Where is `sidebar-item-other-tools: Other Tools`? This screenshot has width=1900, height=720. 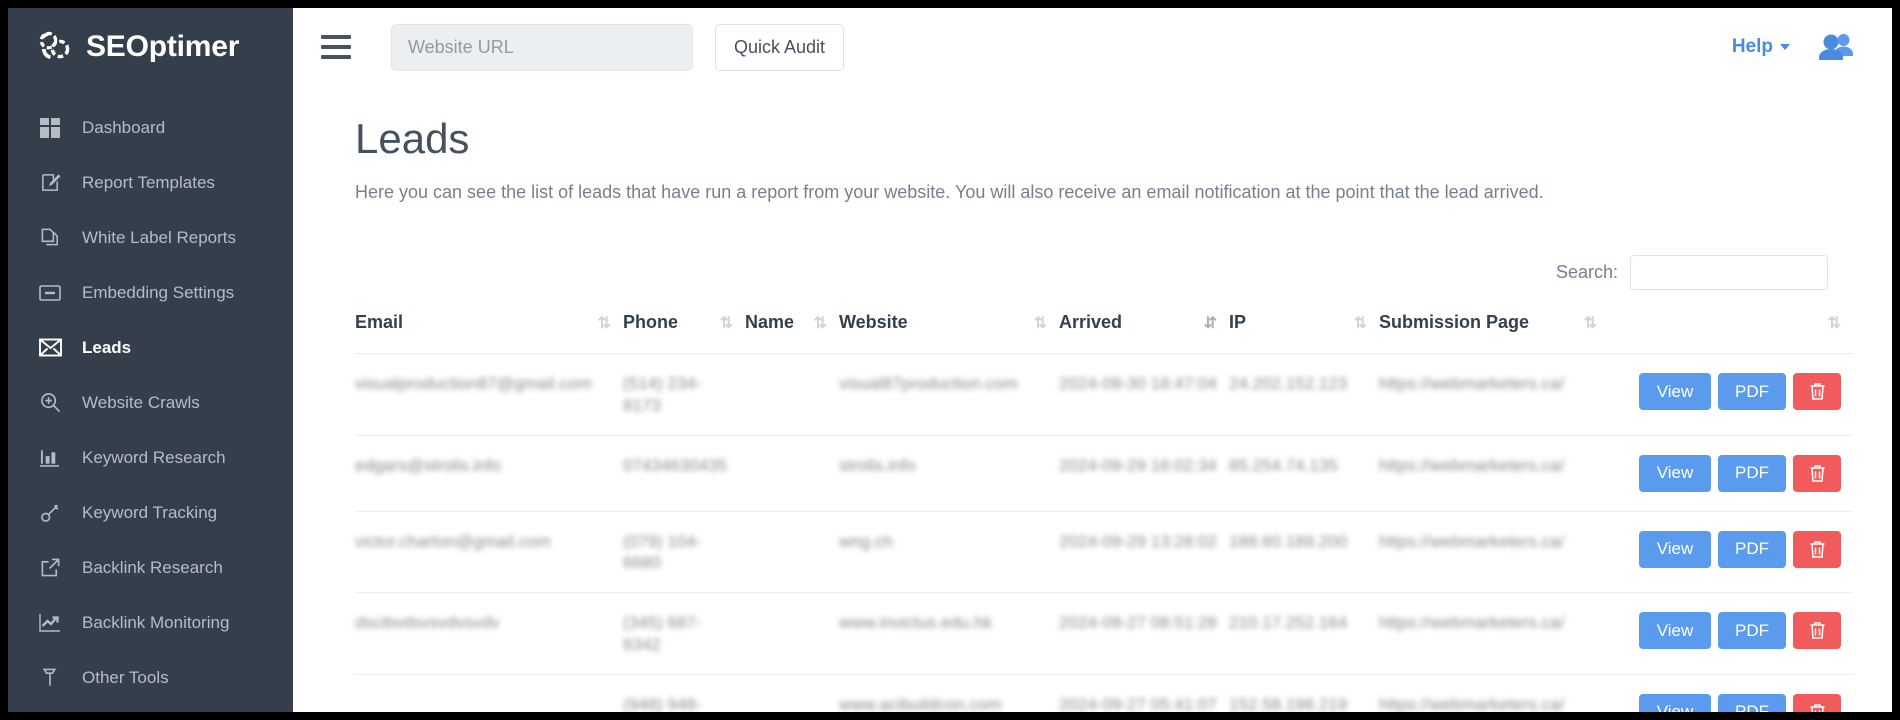
sidebar-item-other-tools: Other Tools is located at coordinates (150, 677).